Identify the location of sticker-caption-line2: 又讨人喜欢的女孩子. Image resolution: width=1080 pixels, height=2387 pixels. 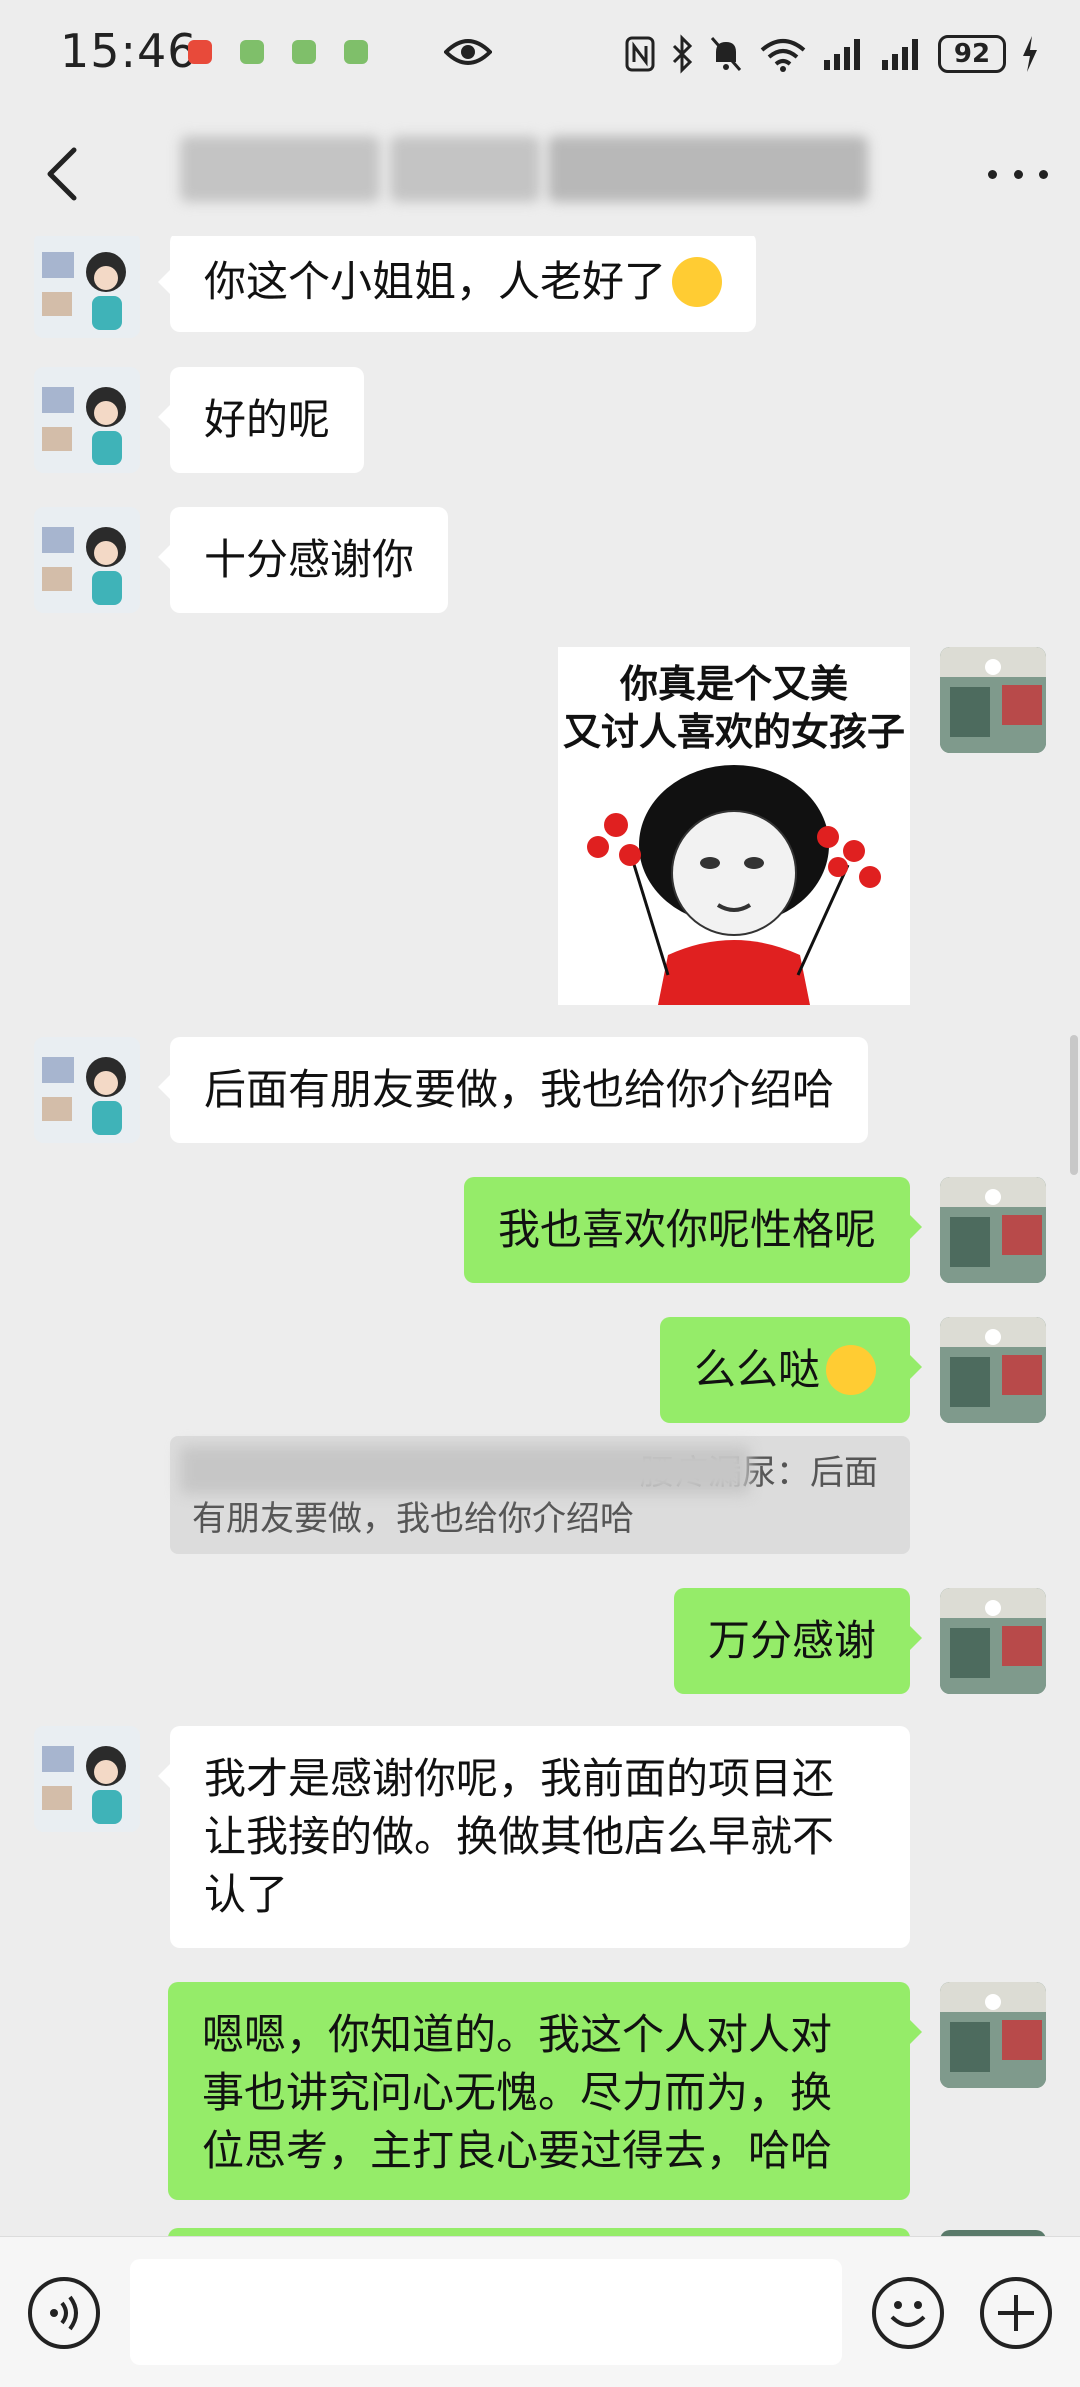
(733, 732).